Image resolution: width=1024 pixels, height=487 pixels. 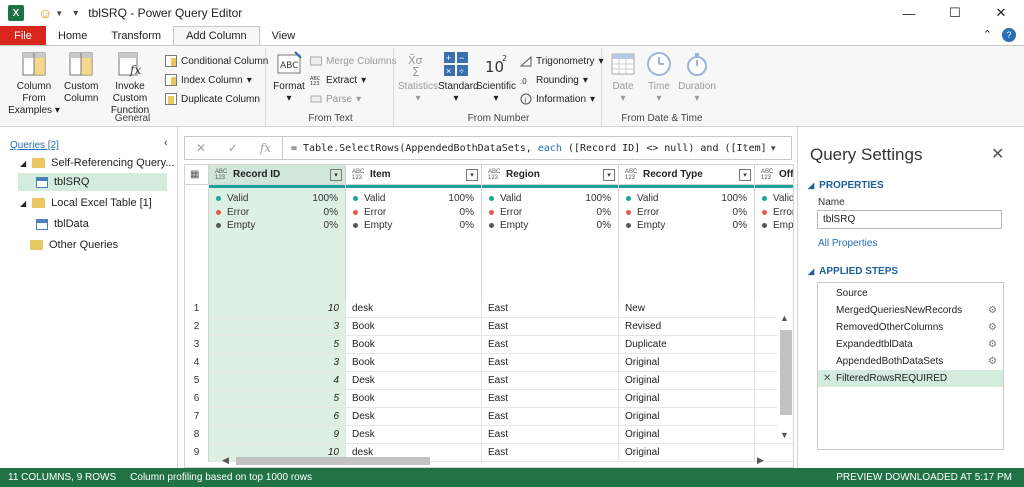 I want to click on column-from-examples-button: Column From Examples ▾, so click(x=34, y=83).